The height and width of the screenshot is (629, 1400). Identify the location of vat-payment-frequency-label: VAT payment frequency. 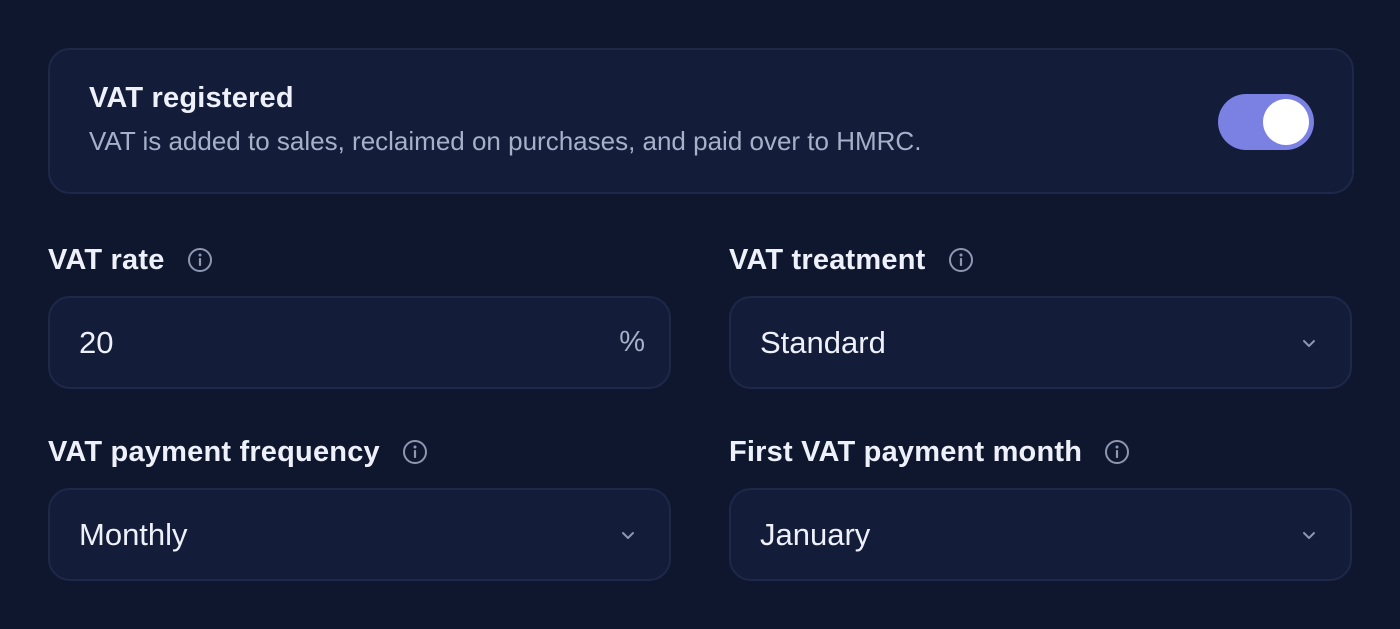
(214, 451).